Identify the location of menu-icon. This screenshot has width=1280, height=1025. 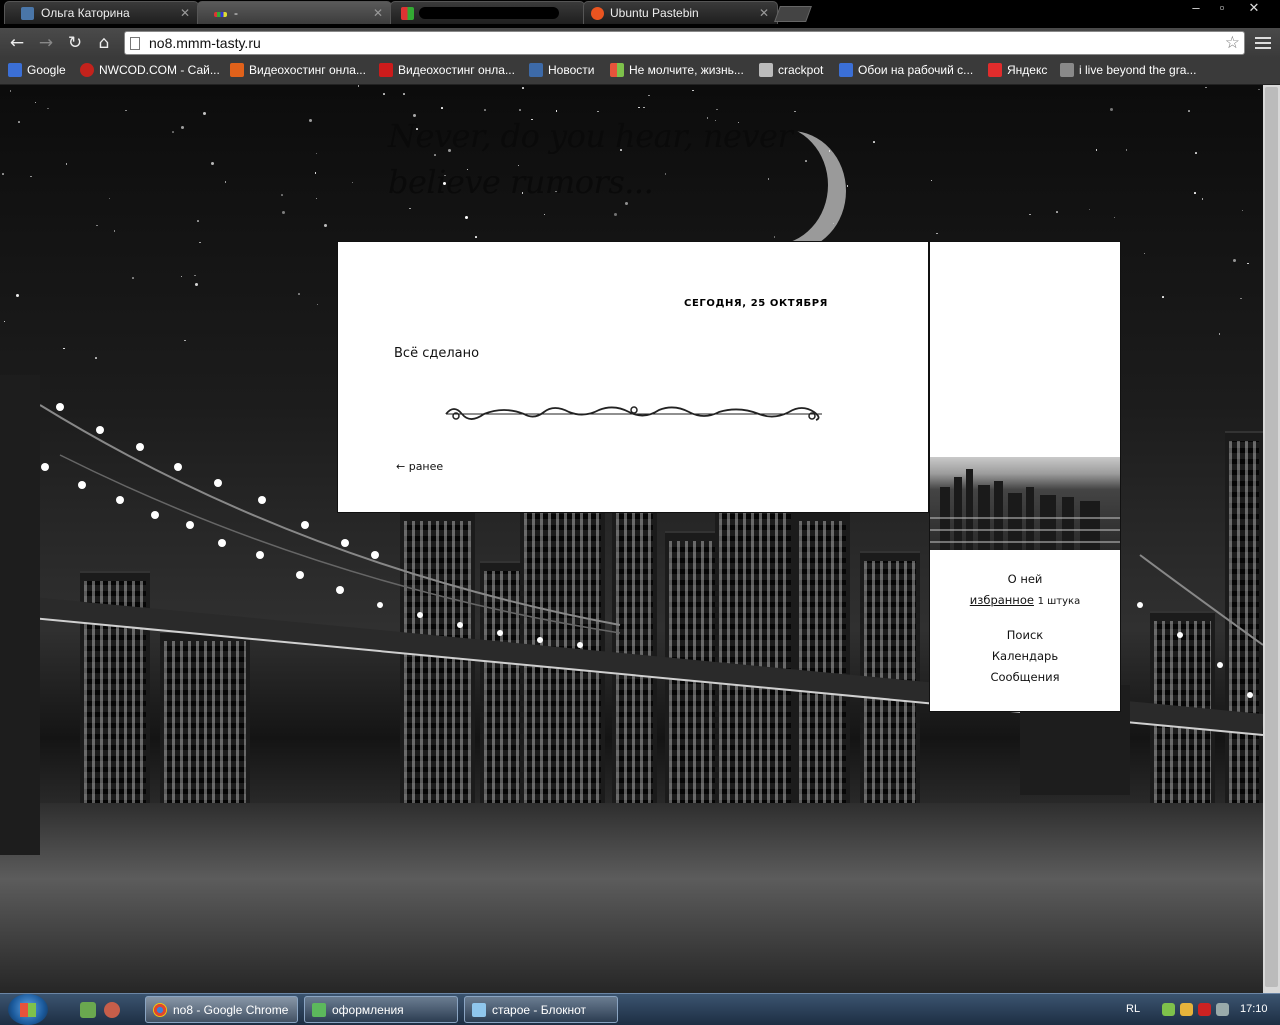
(1263, 42).